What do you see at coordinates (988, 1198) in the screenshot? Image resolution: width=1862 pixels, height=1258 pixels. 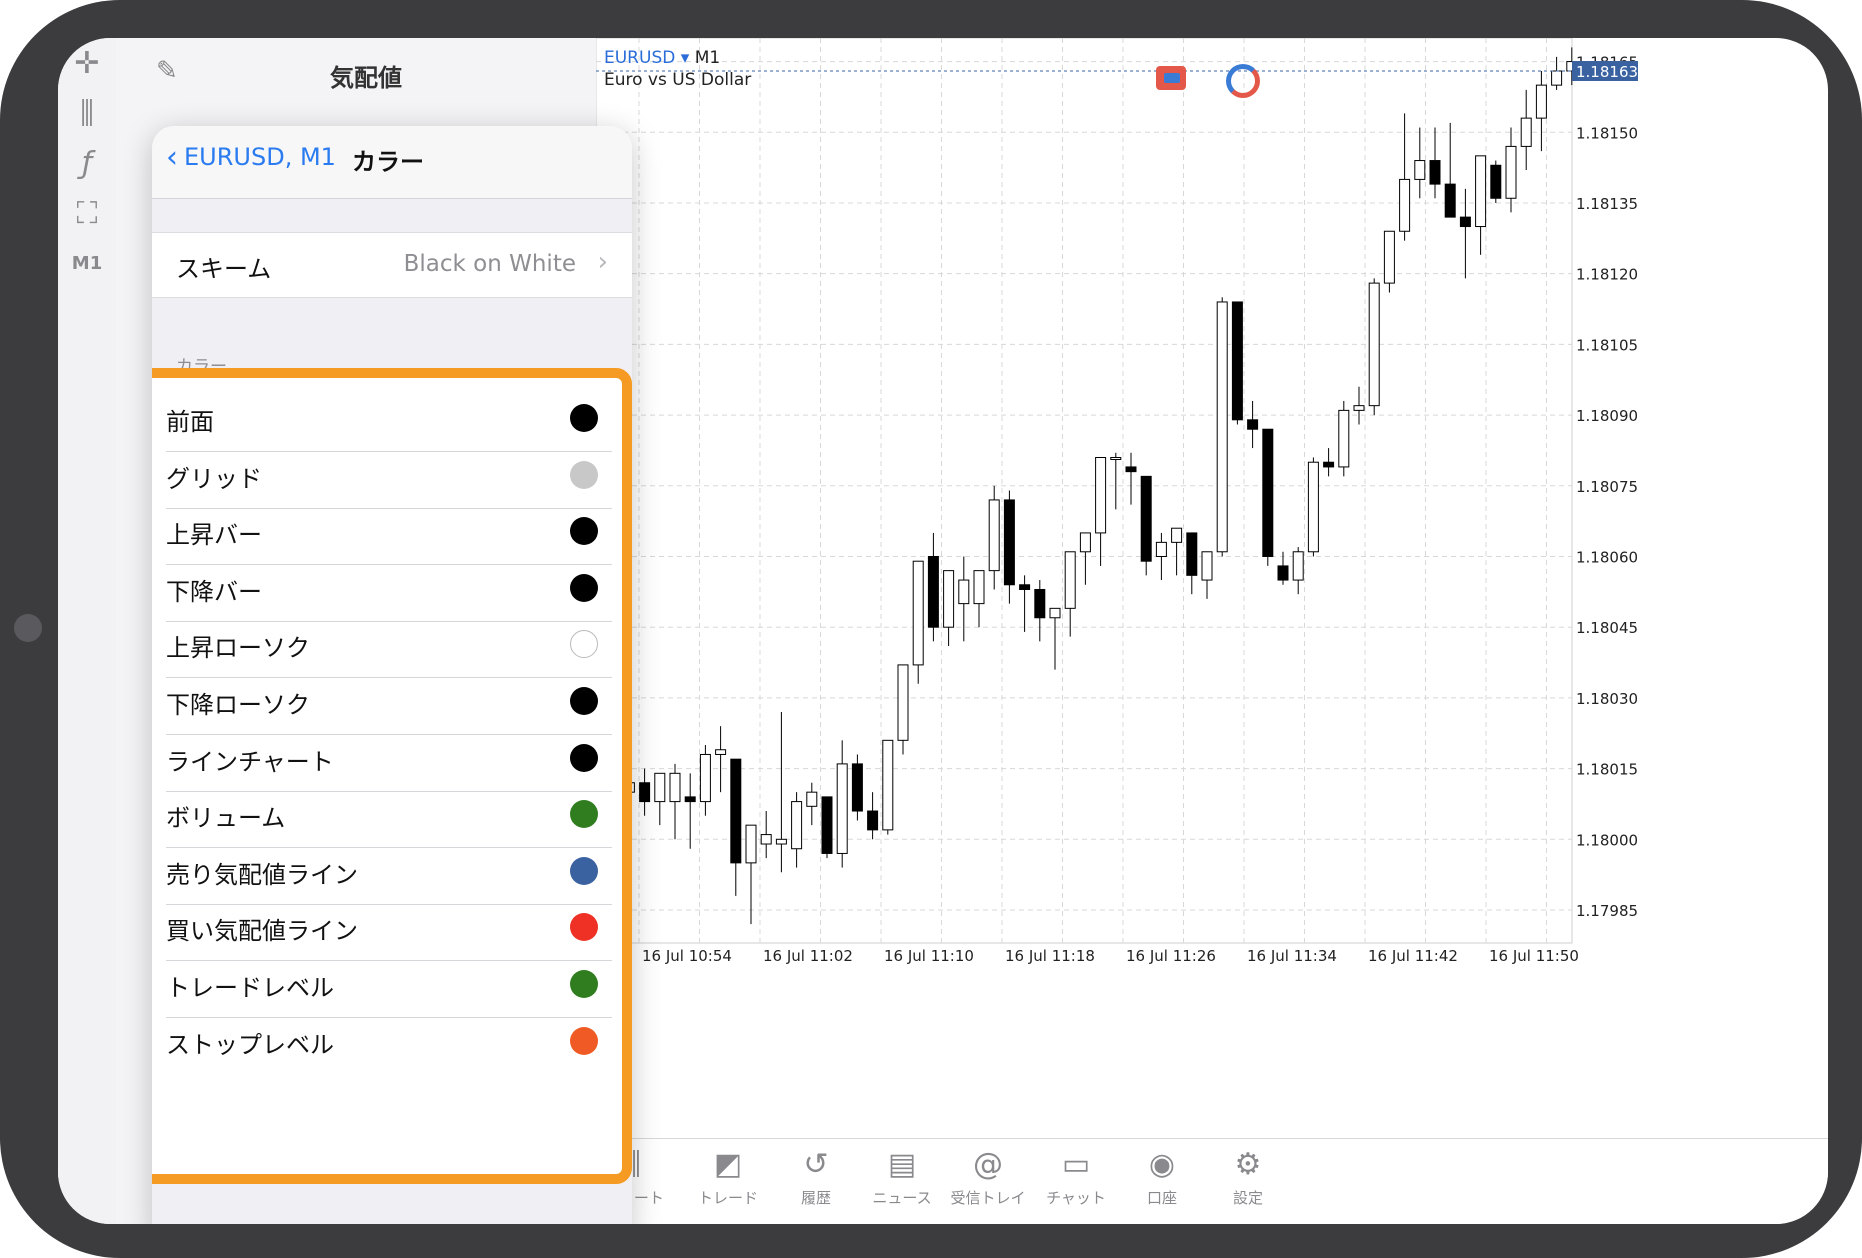 I see `tab-label: 受信トレイ` at bounding box center [988, 1198].